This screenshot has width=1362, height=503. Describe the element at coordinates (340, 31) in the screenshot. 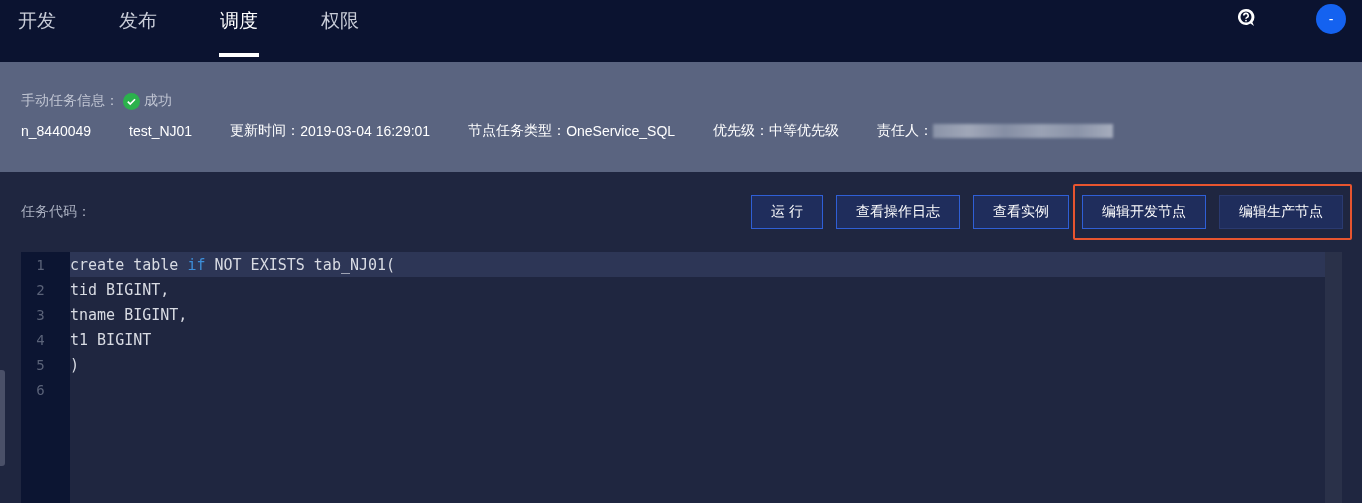

I see `nav-tab: 权限` at that location.